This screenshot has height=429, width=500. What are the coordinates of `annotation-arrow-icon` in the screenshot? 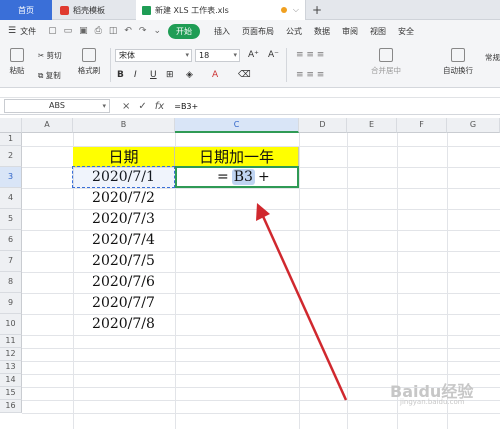 It's located at (302, 302).